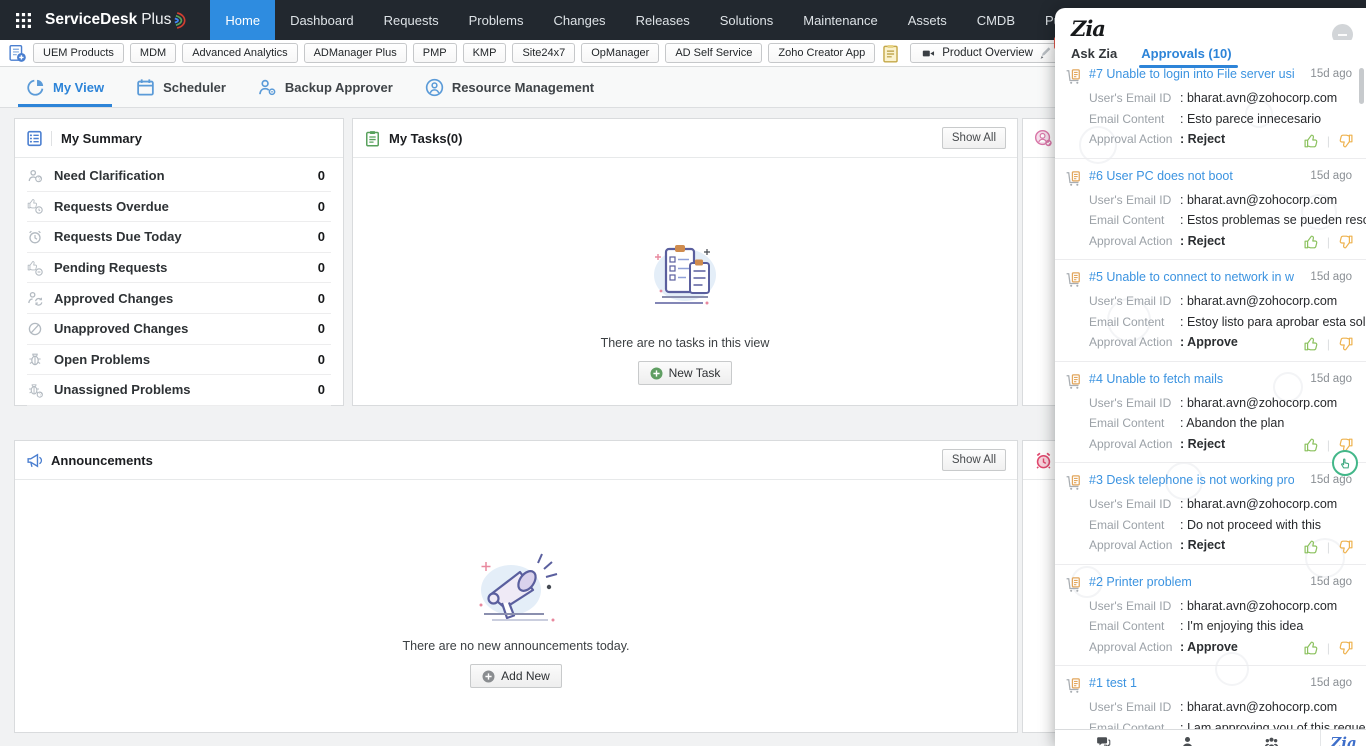 The image size is (1366, 746). I want to click on summary-row: Open Problems 0, so click(179, 360).